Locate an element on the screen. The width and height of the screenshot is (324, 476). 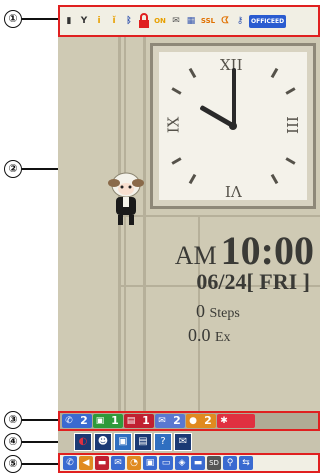
ex-unit: Ex is located at coordinates (223, 337).